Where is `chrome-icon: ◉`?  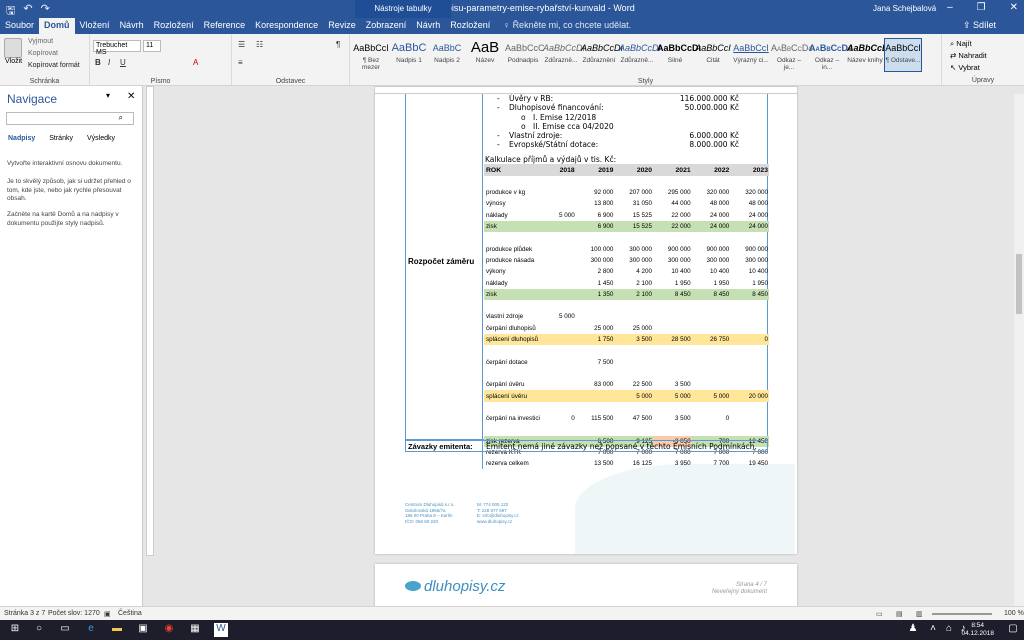
chrome-icon: ◉ is located at coordinates (169, 630).